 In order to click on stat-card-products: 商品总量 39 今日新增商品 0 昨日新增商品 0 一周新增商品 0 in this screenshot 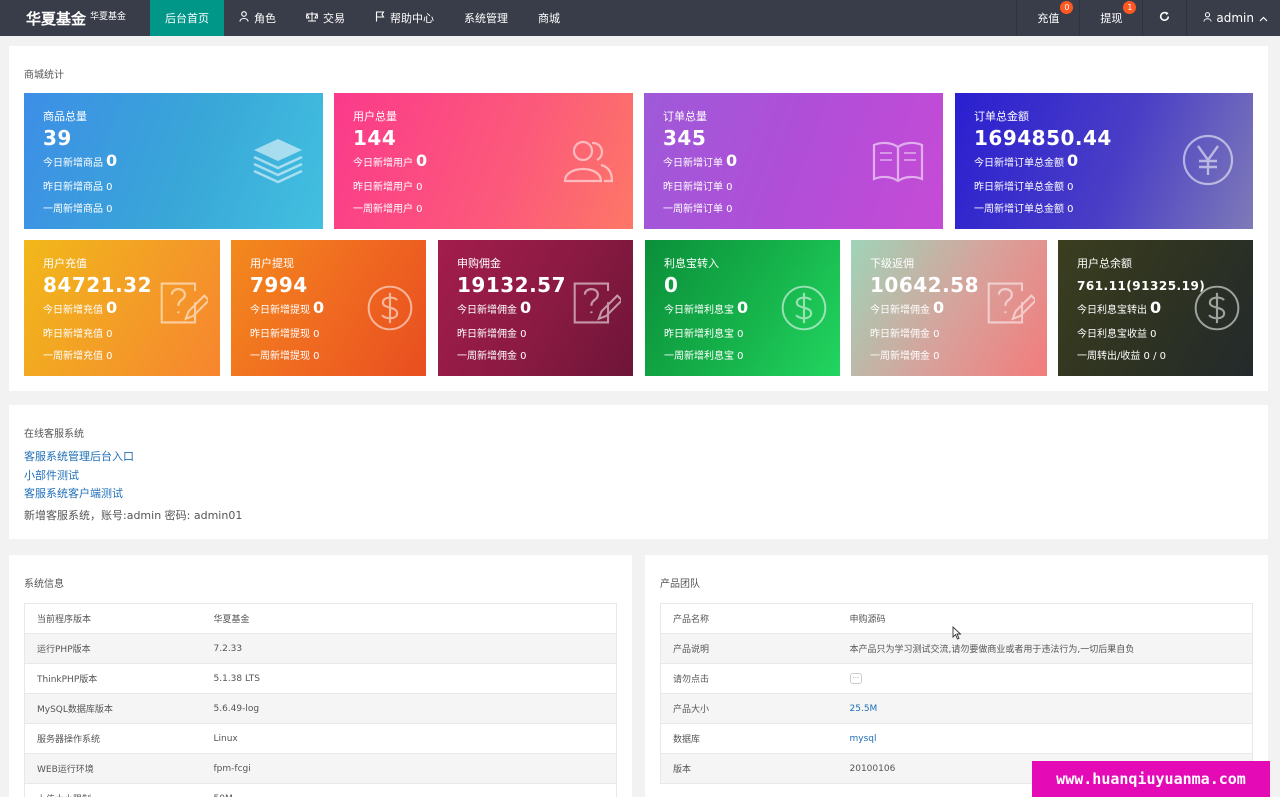, I will do `click(173, 161)`.